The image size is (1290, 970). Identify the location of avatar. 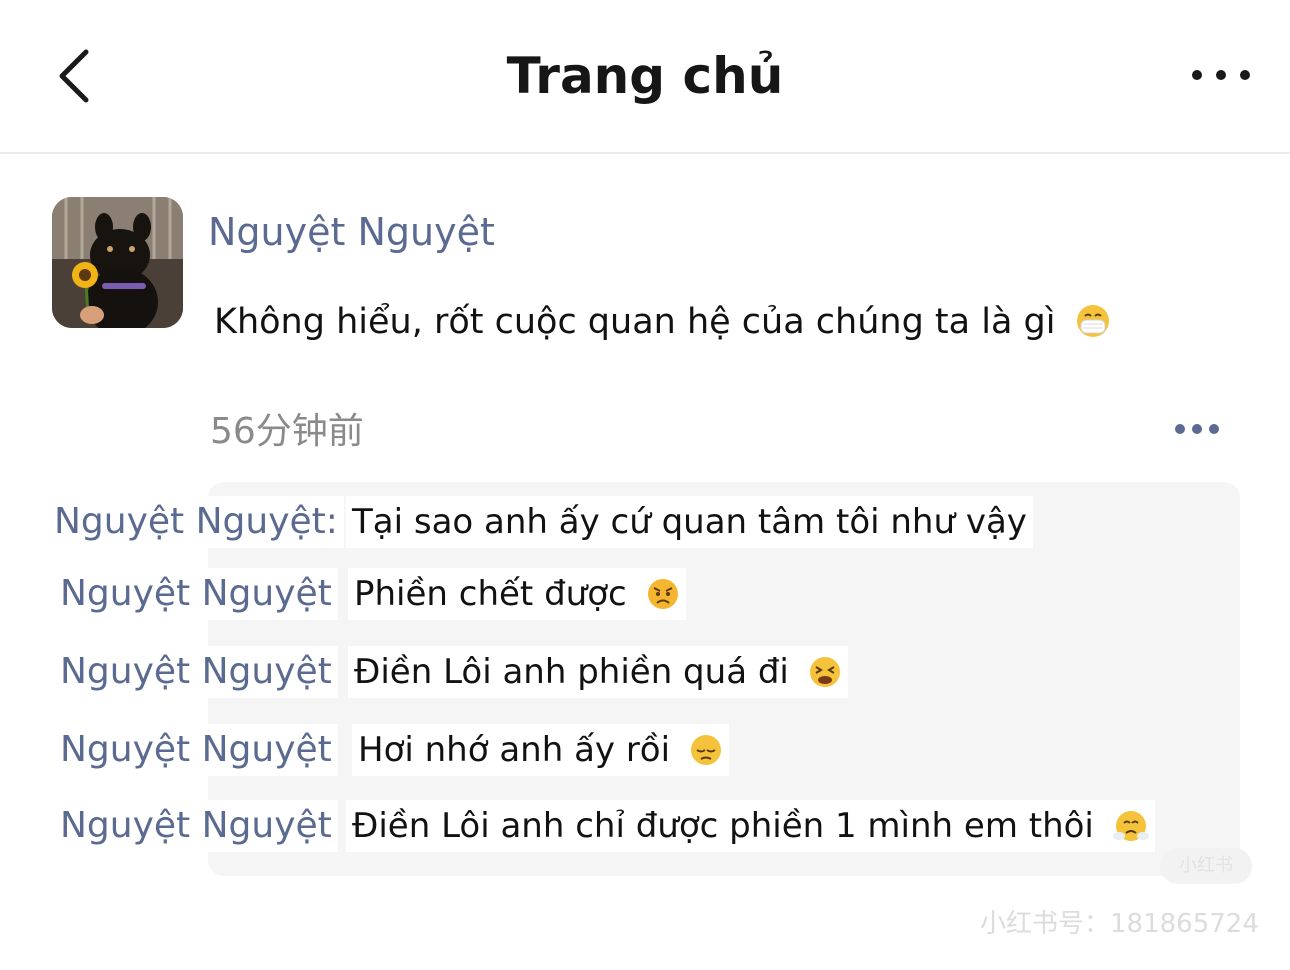
(117, 262).